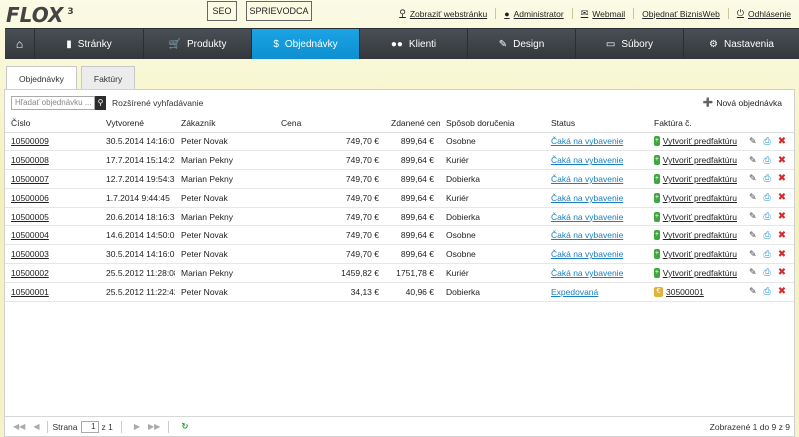 The image size is (799, 437). I want to click on order-number-link: 10500005, so click(30, 217).